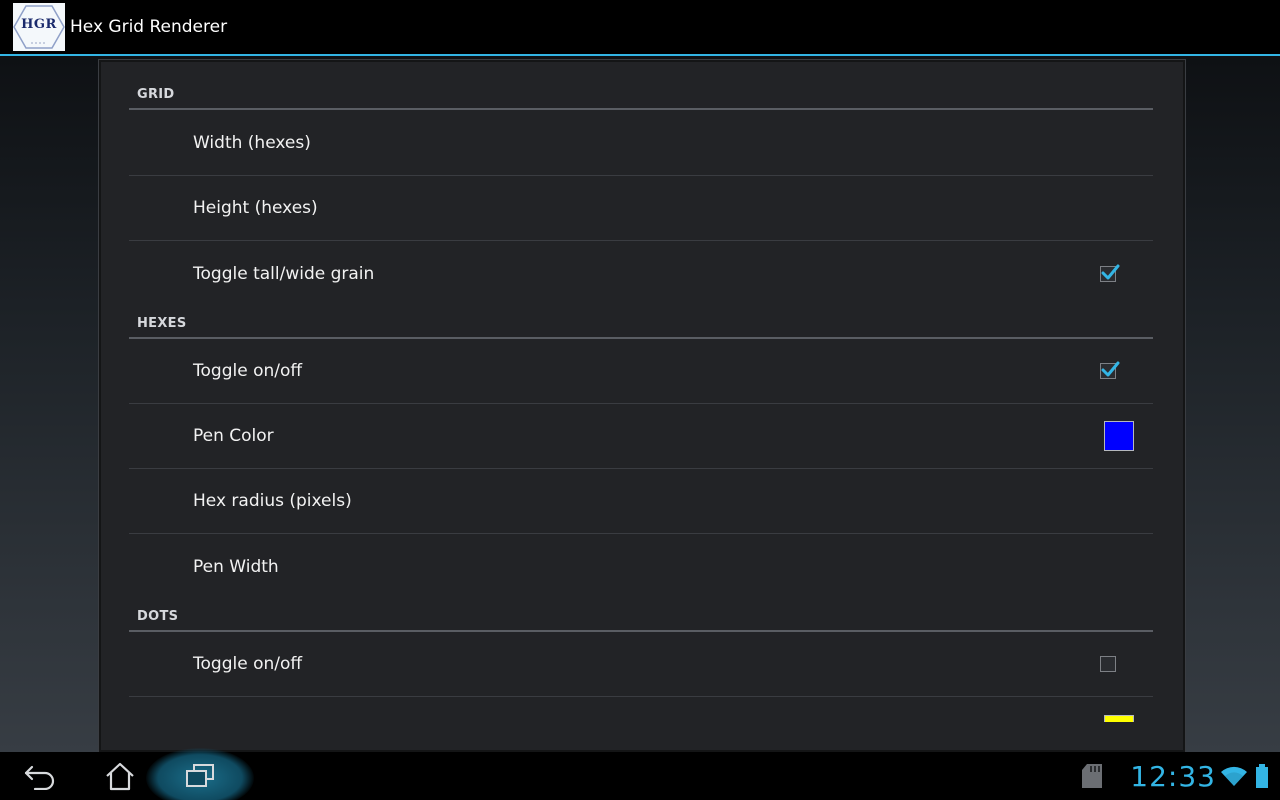  I want to click on pref-grid-width: Width (hexes), so click(641, 143).